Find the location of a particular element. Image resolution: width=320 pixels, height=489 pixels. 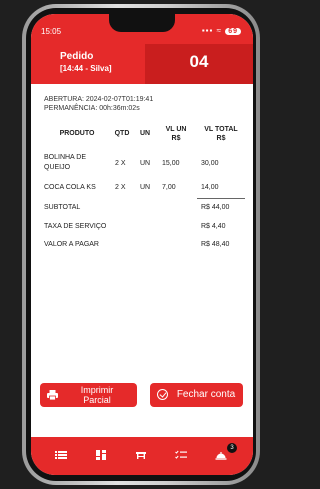

row-1-vl-un: 15,00 is located at coordinates (171, 163).